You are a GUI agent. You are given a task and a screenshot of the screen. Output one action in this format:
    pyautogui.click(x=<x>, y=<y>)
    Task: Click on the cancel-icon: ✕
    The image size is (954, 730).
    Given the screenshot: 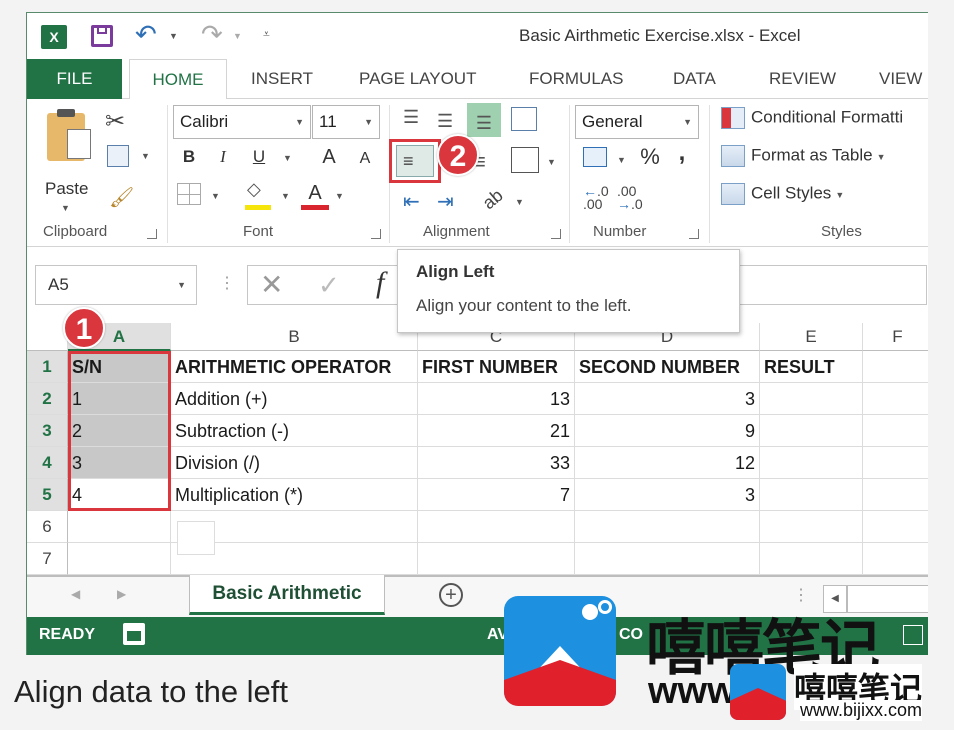 What is the action you would take?
    pyautogui.click(x=271, y=284)
    